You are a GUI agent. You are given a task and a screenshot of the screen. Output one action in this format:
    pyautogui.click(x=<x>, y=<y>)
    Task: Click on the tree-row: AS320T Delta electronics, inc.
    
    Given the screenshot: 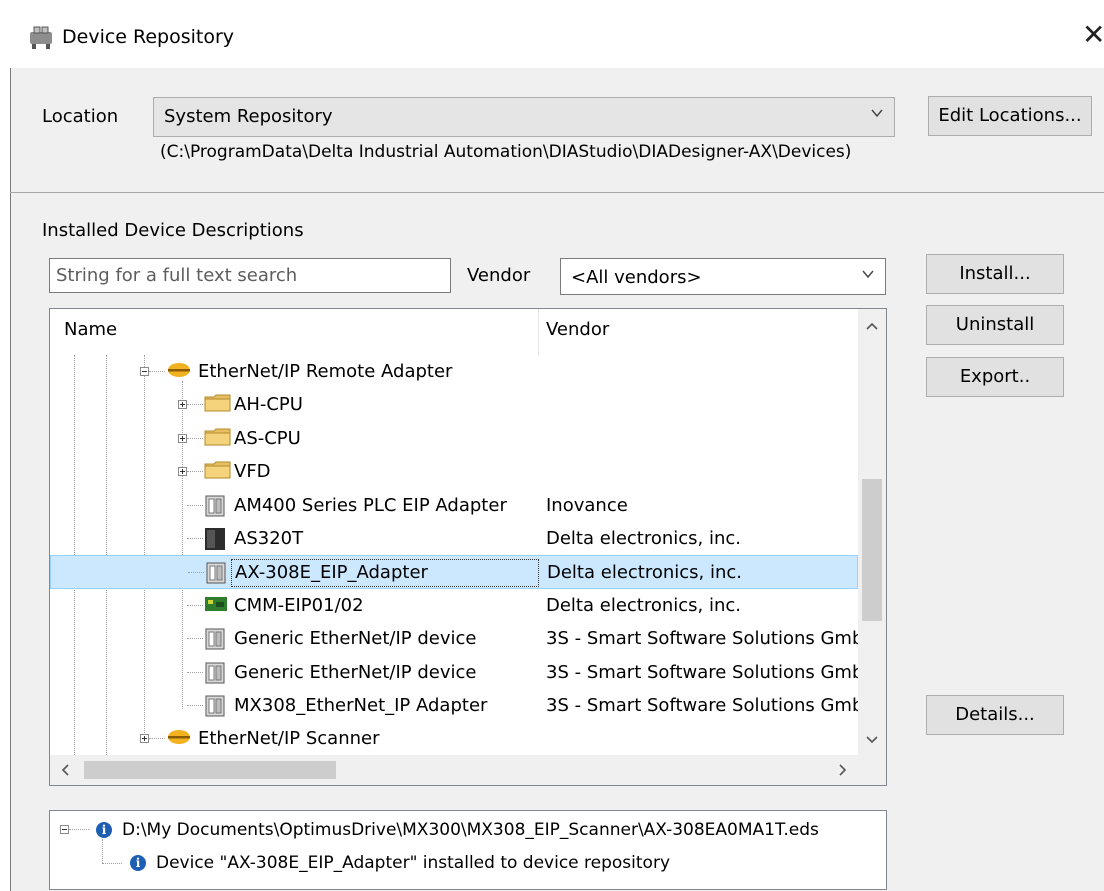 What is the action you would take?
    pyautogui.click(x=454, y=539)
    